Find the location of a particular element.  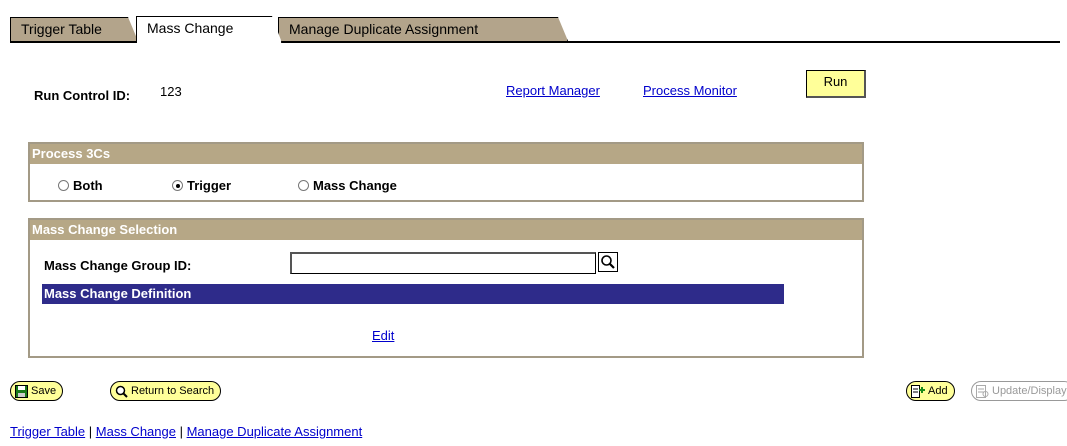

tab-manage-duplicate-assignment: Manage Duplicate Assignment is located at coordinates (423, 29).